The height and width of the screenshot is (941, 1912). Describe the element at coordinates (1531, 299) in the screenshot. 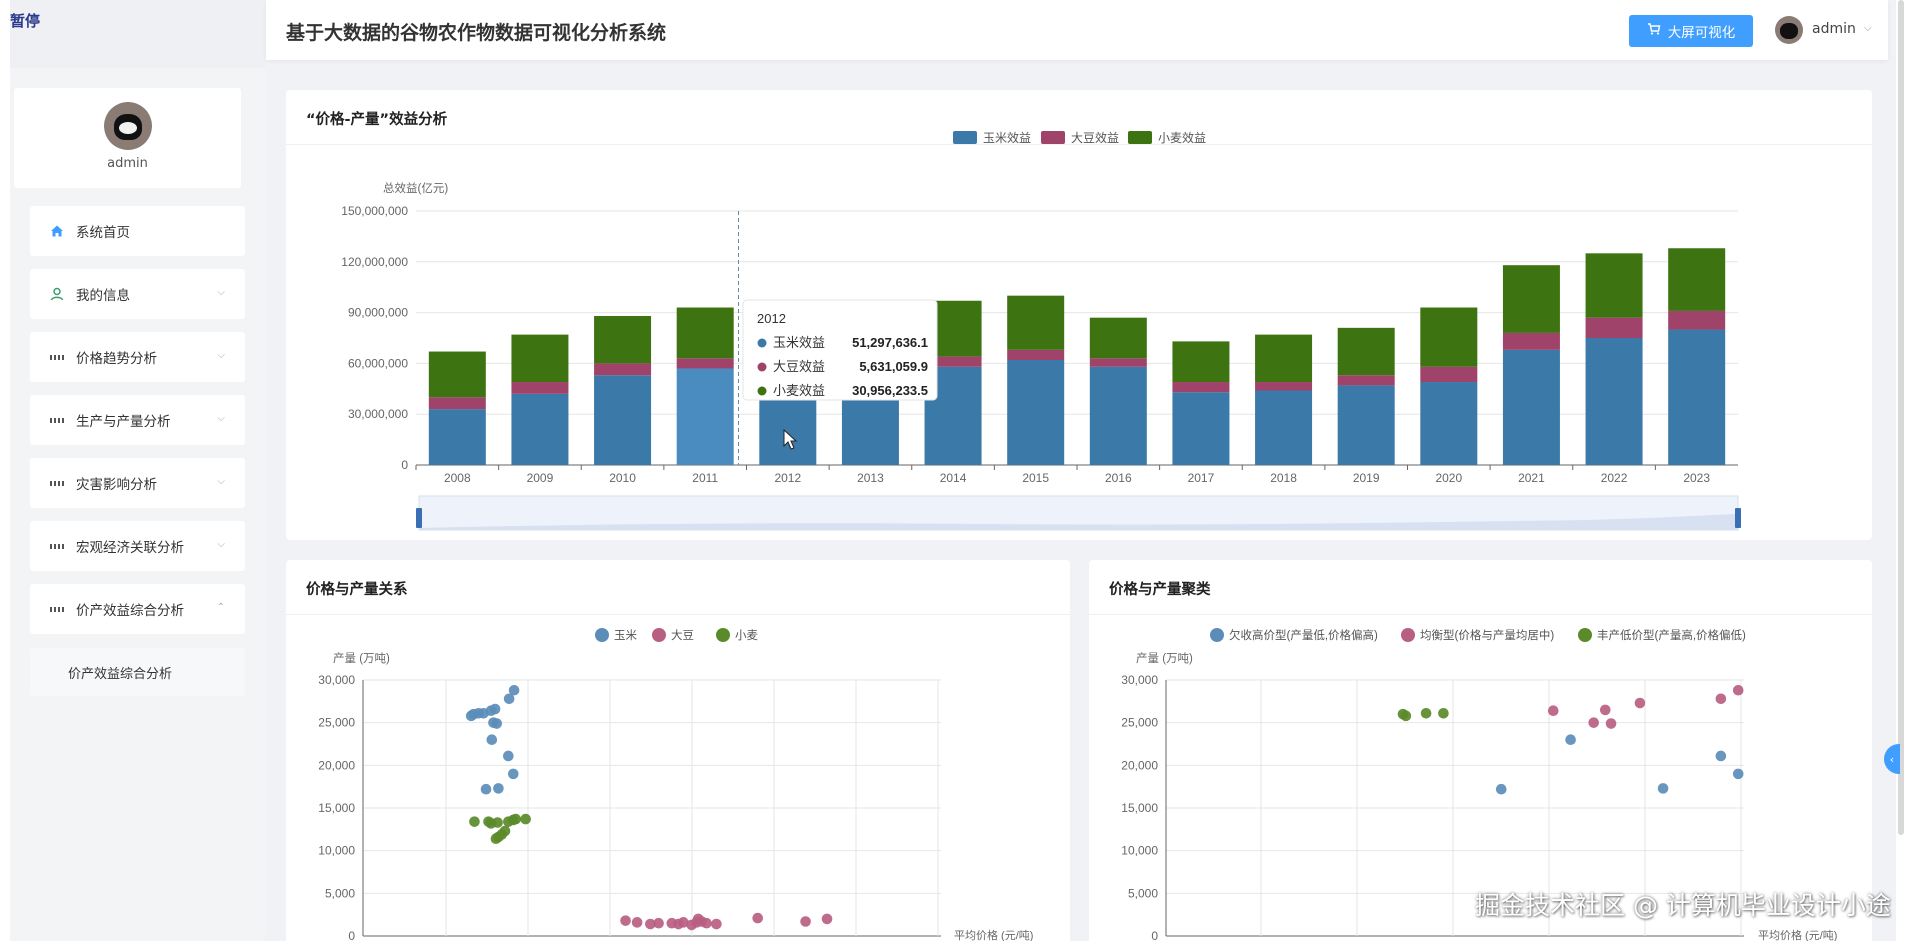

I see `bar-wheat-2021` at that location.